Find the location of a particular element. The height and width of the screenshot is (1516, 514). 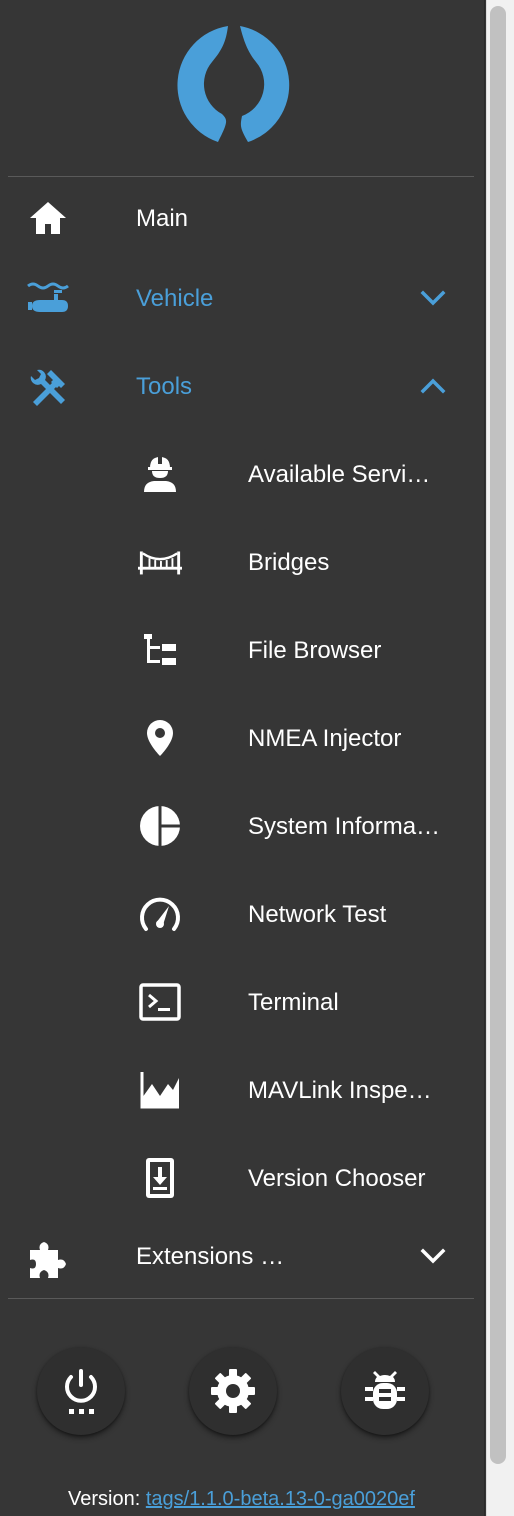

blueos-logo is located at coordinates (233, 84).